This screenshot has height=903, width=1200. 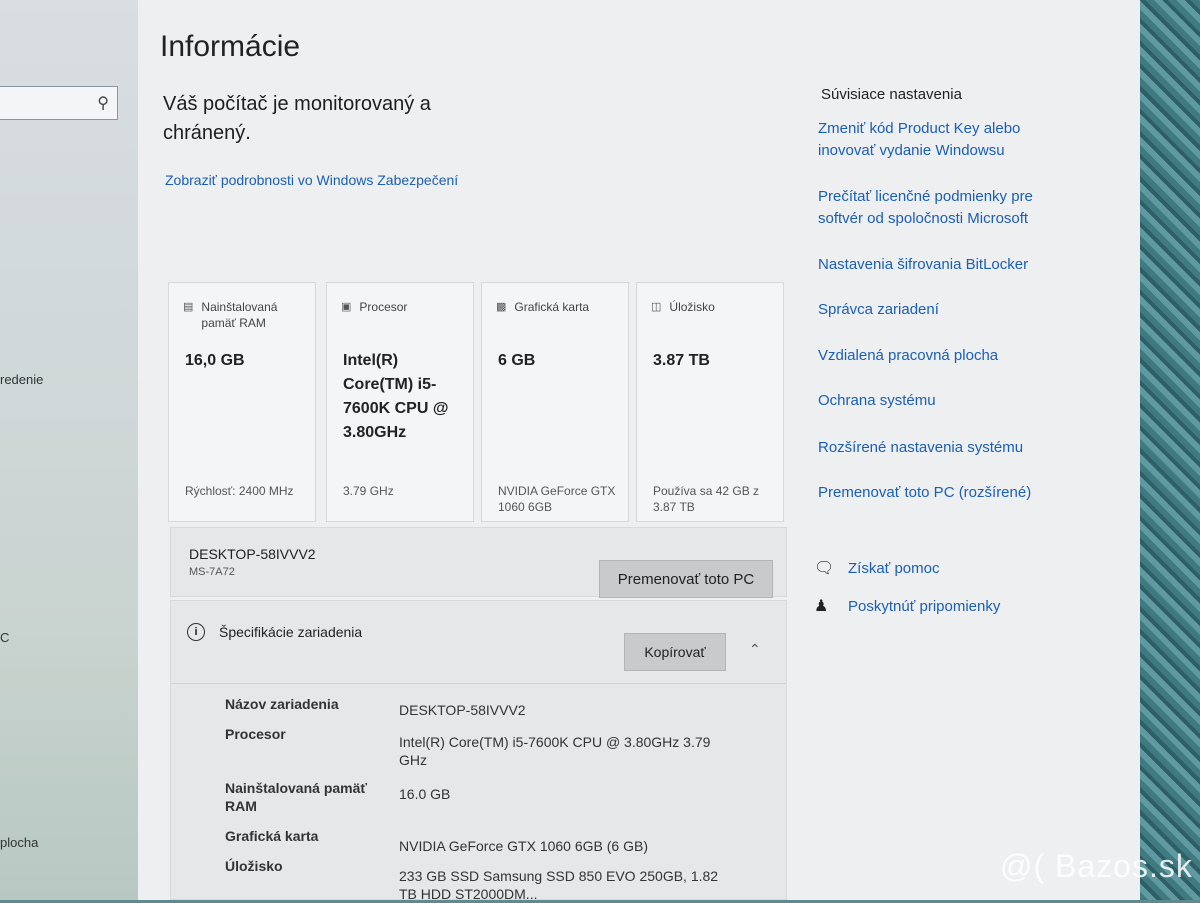 I want to click on get-help-item: 🗨 Získať pomoc, so click(x=877, y=568).